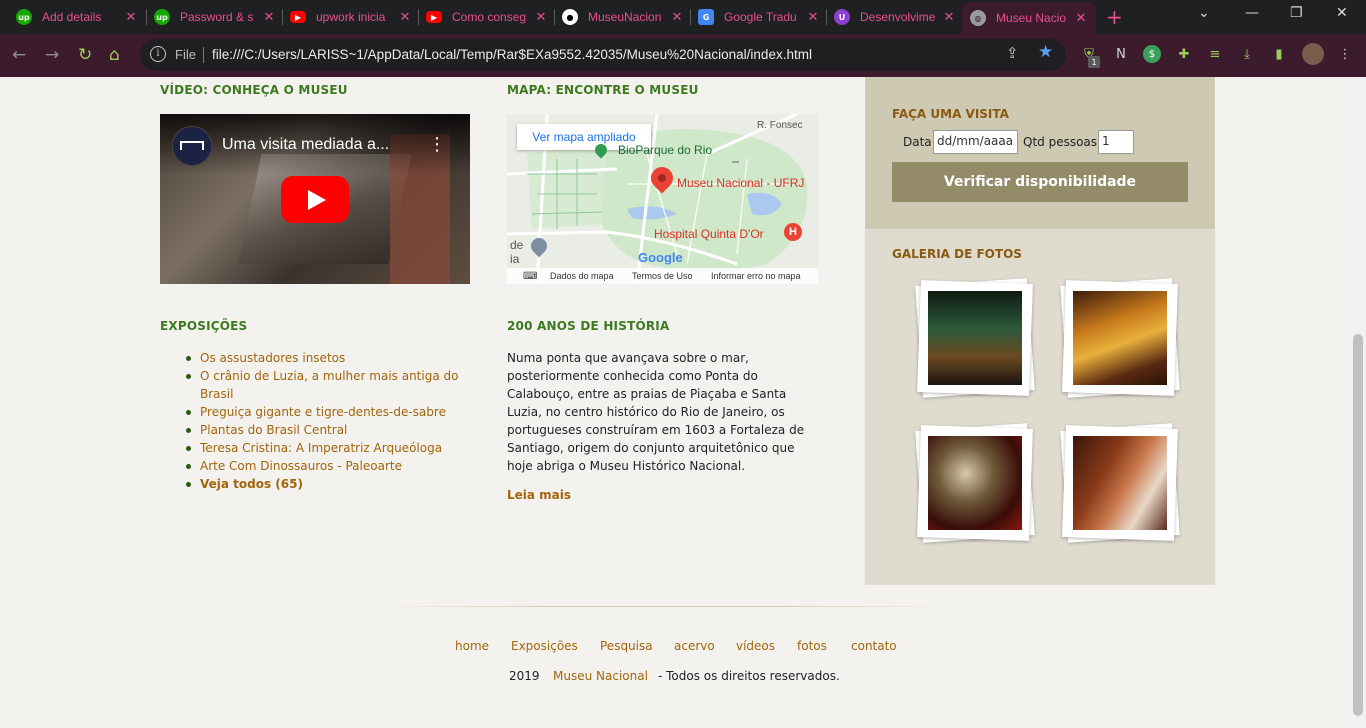 The height and width of the screenshot is (728, 1366). I want to click on share-icon: ⇪, so click(1012, 53).